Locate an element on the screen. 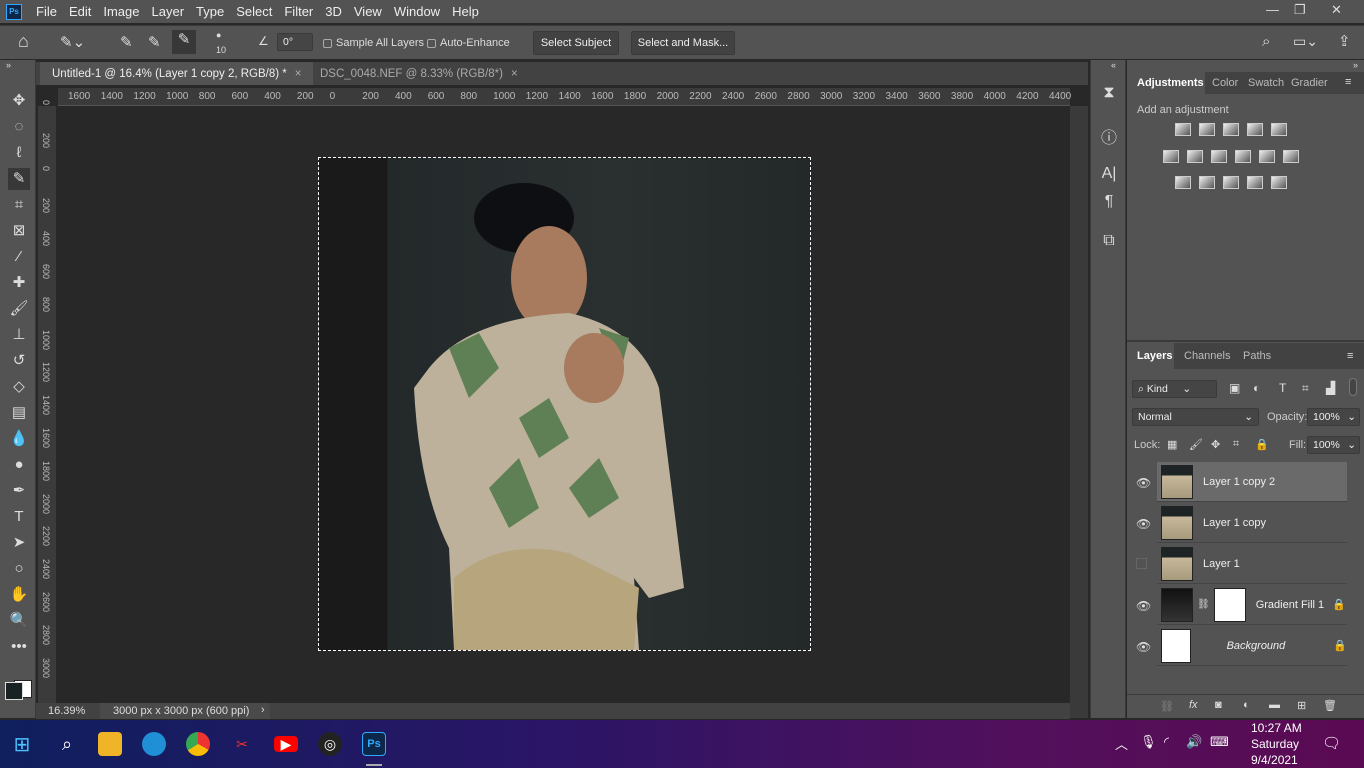 Image resolution: width=1364 pixels, height=768 pixels. layer-name: Background is located at coordinates (1256, 646).